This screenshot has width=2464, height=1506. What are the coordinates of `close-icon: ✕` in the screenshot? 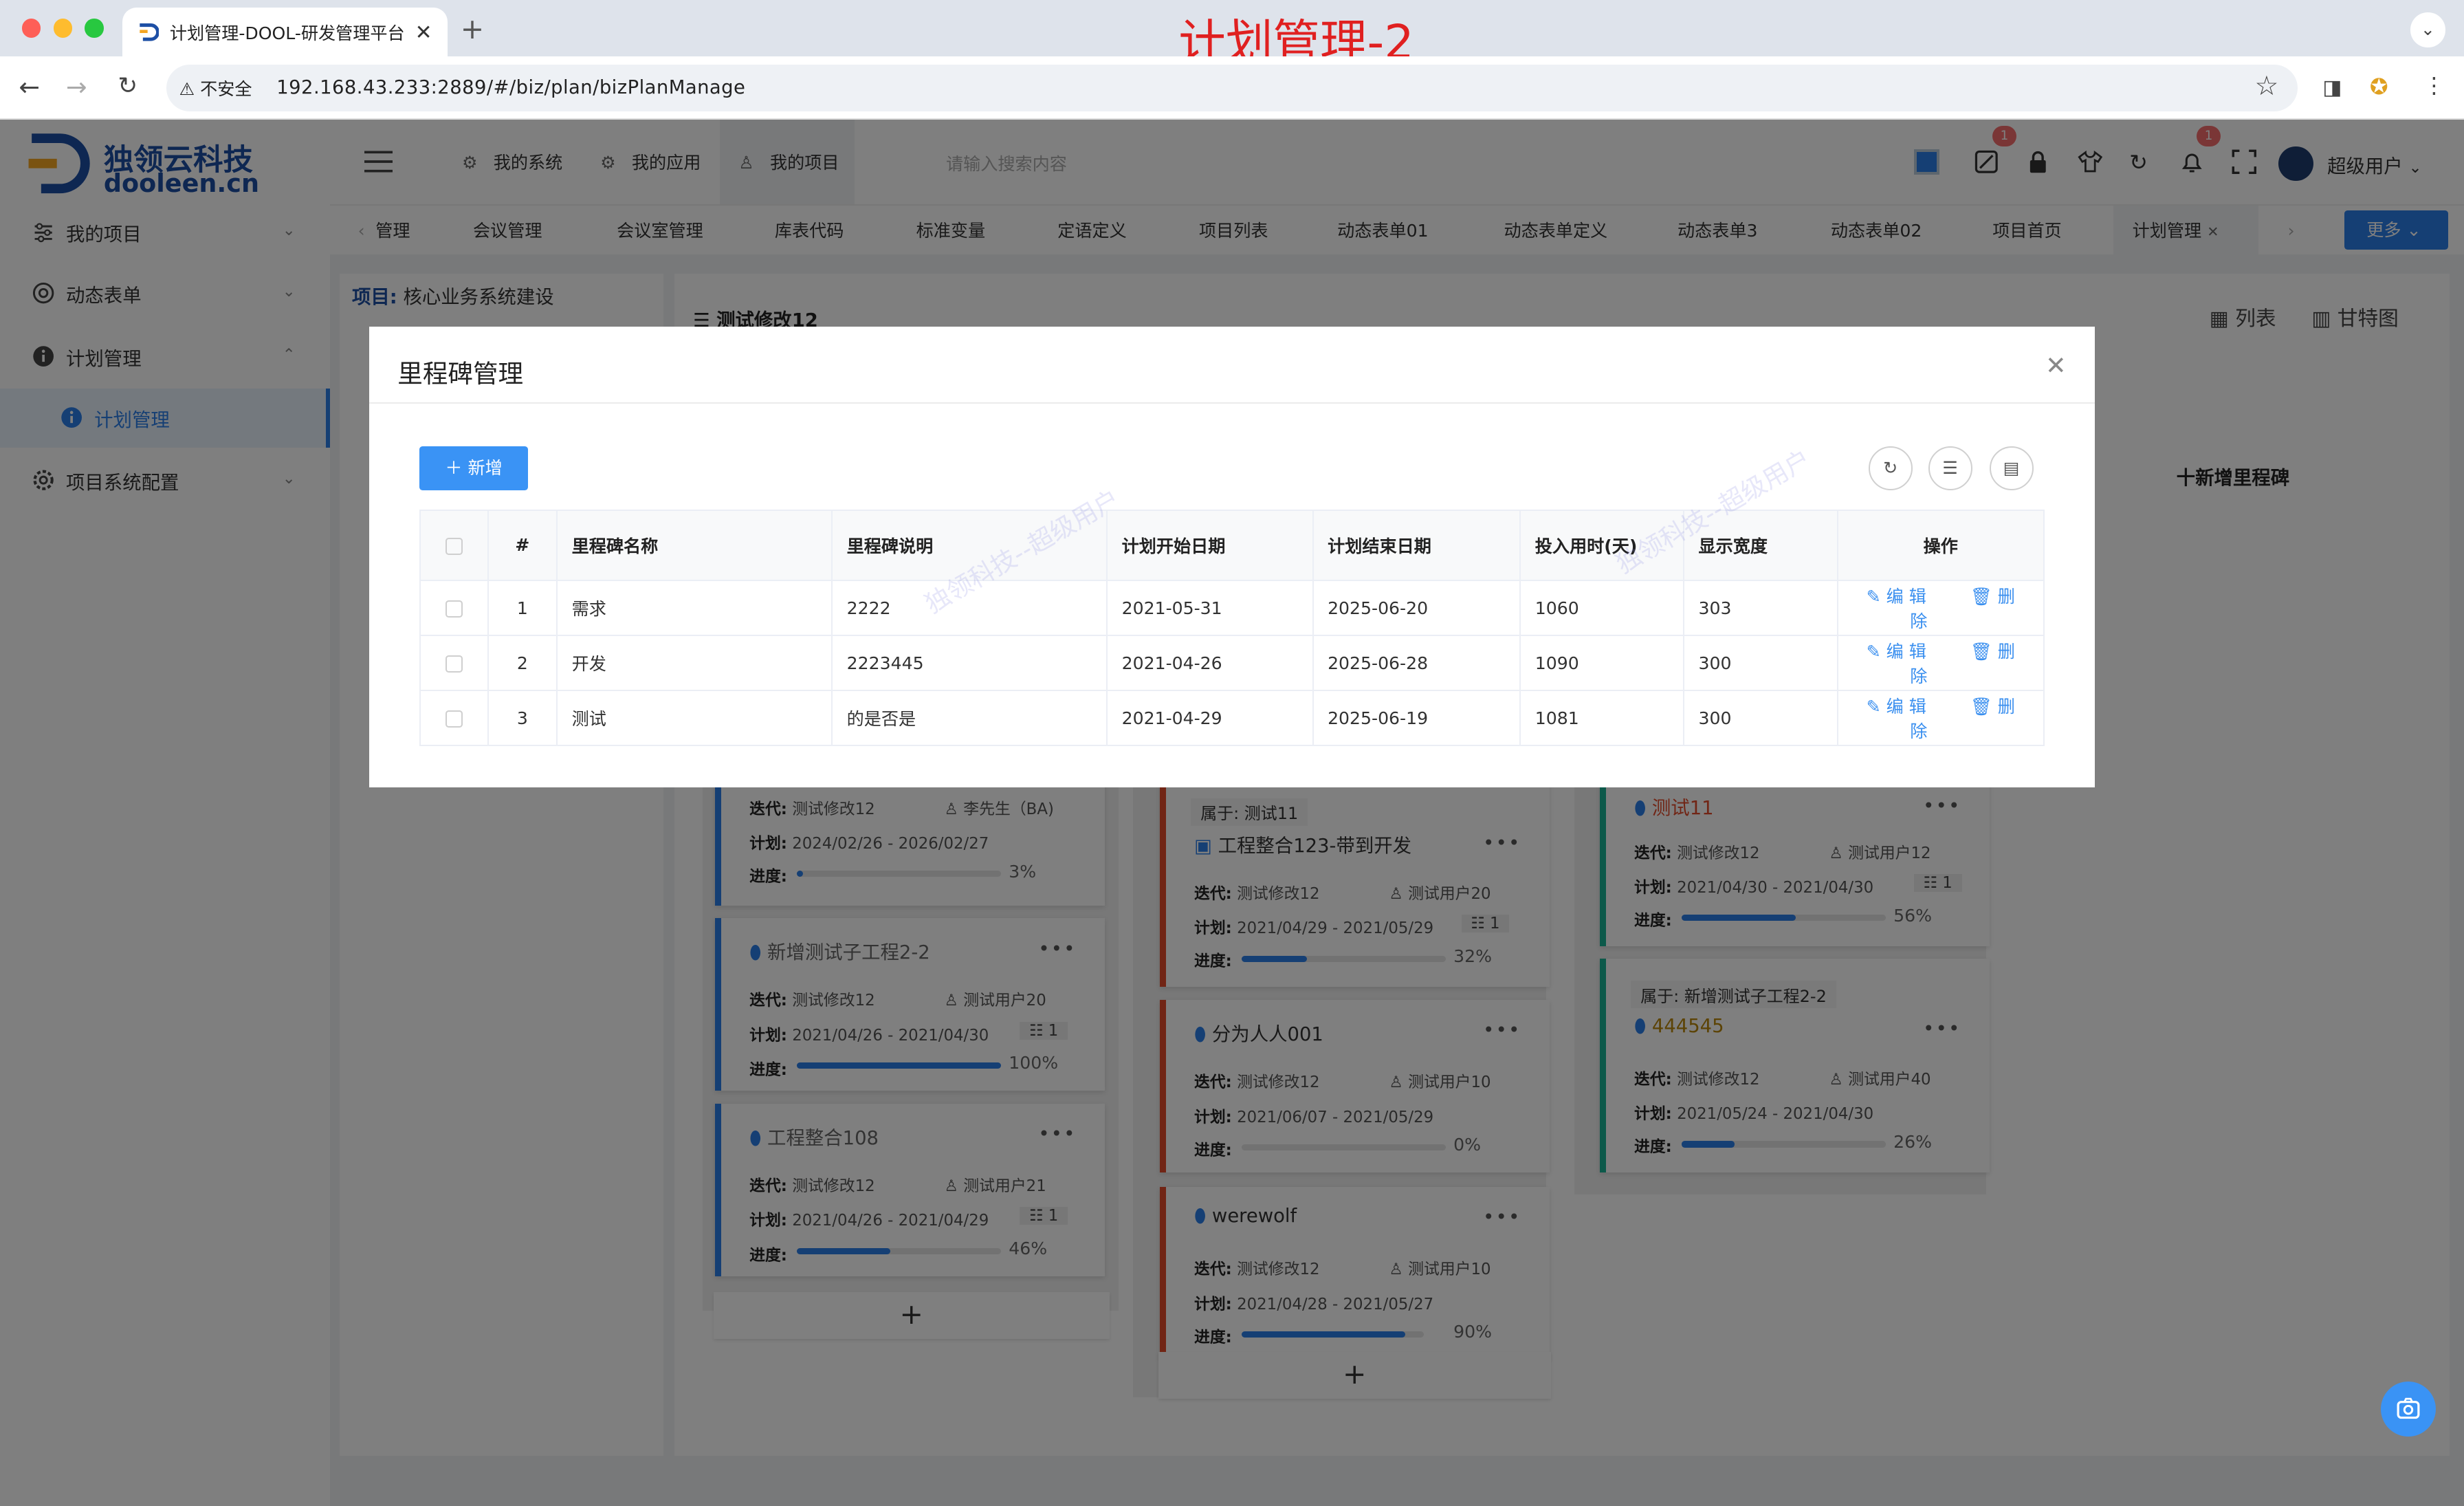 It's located at (2056, 365).